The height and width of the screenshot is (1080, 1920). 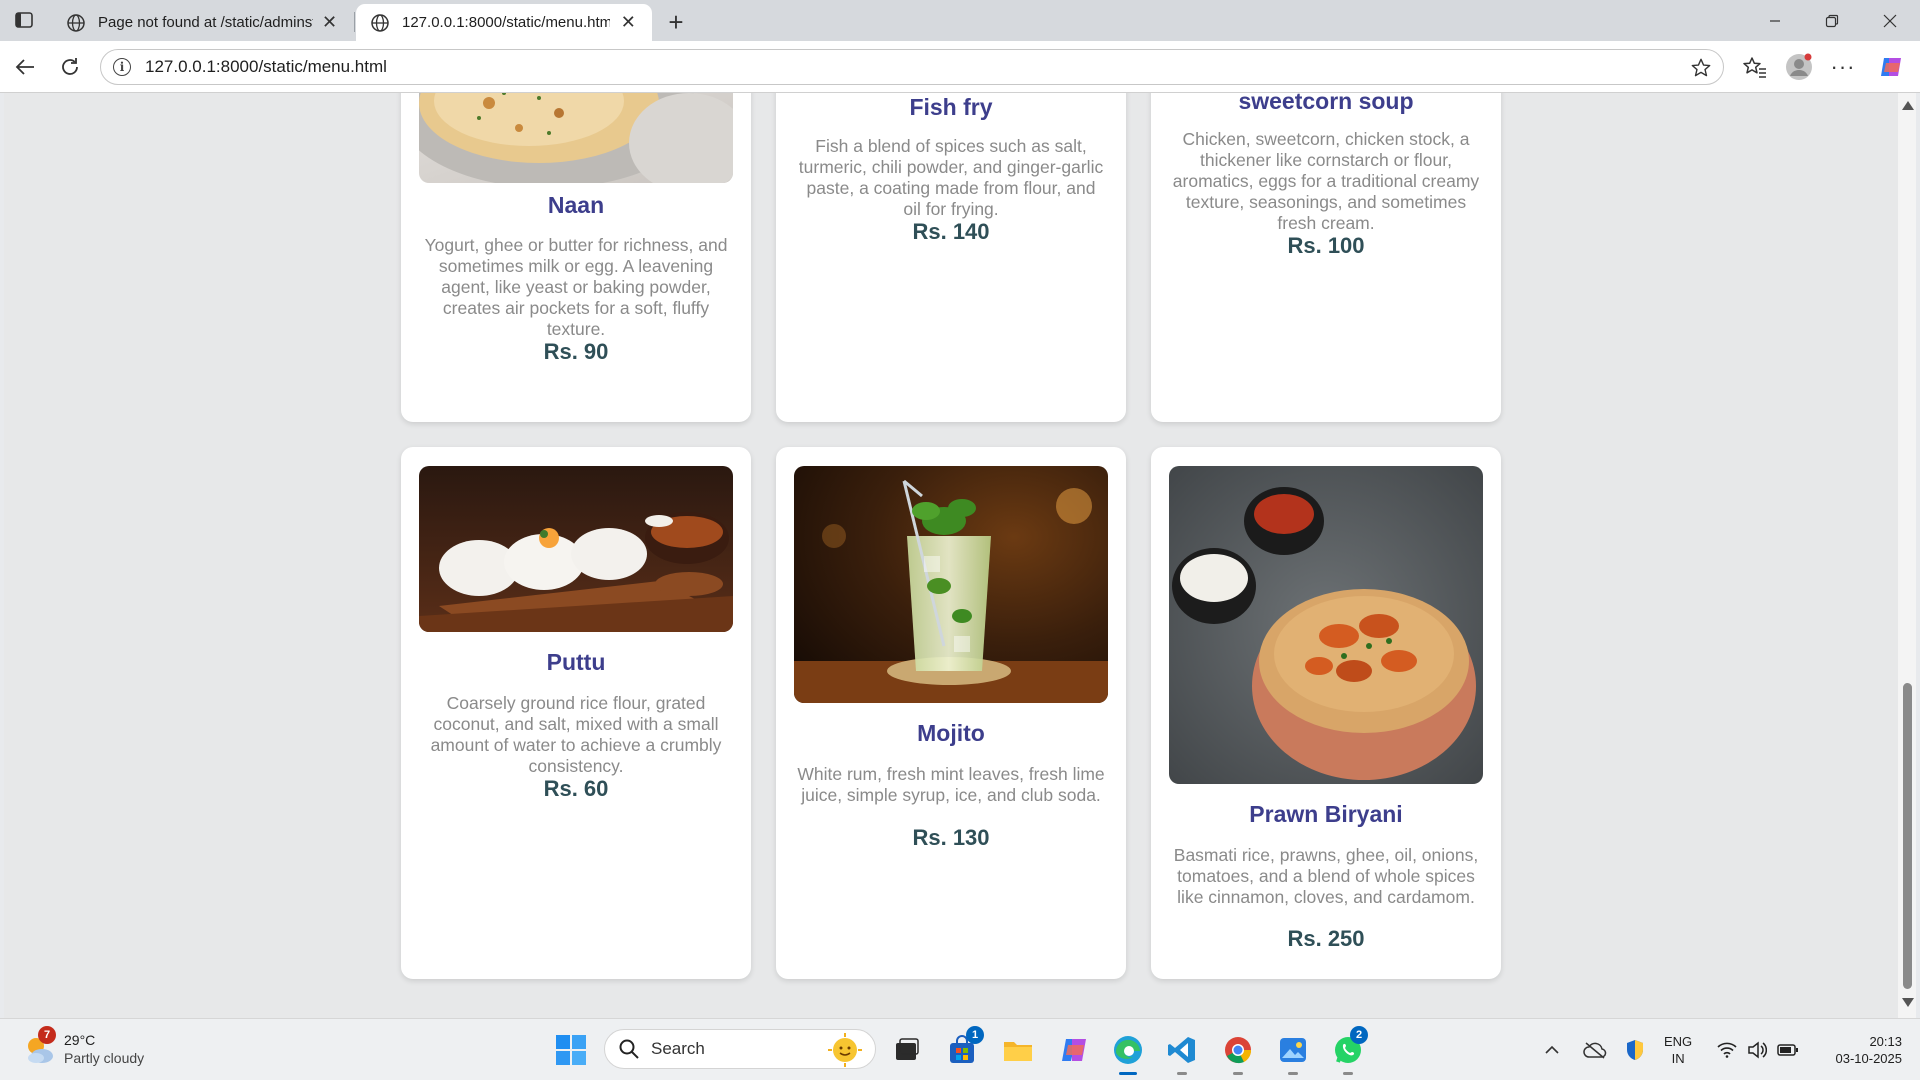 What do you see at coordinates (1869, 1058) in the screenshot?
I see `clock-date: 03-10-2025` at bounding box center [1869, 1058].